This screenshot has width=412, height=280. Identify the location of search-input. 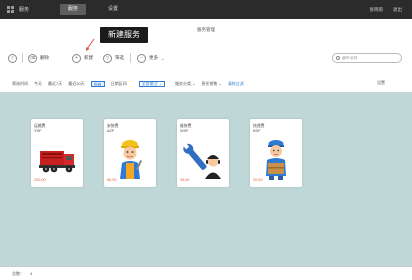
(371, 58).